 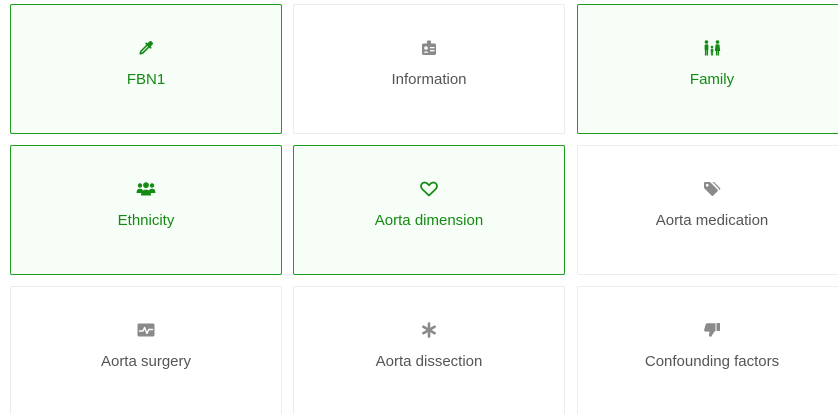 I want to click on card-label: Aorta medication, so click(x=712, y=220).